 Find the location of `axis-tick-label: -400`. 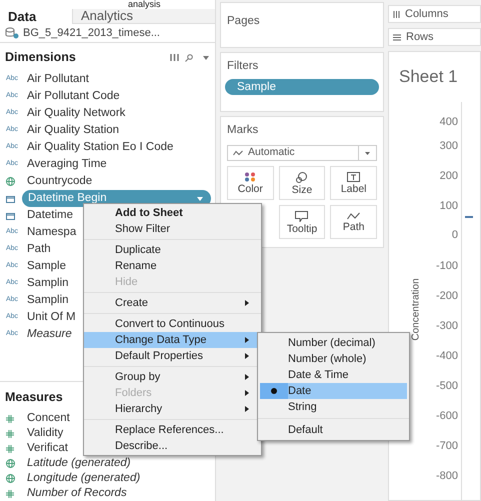

axis-tick-label: -400 is located at coordinates (447, 356).